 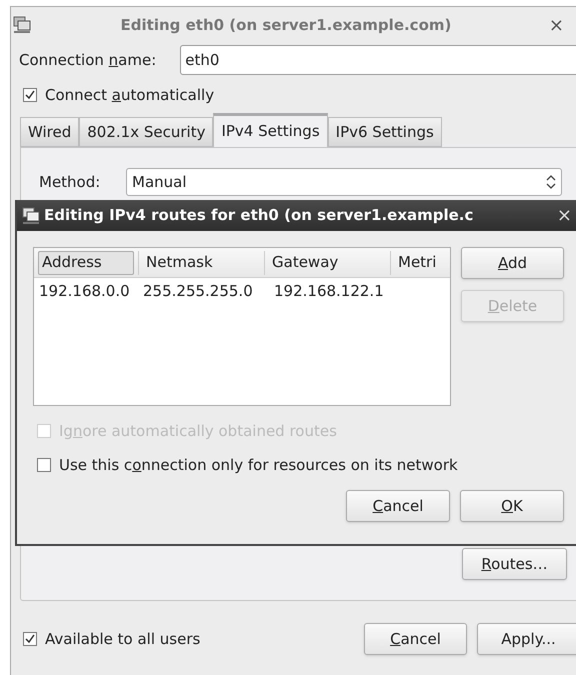 I want to click on window-title: Editing eth0 (on server1.example.com), so click(x=286, y=25).